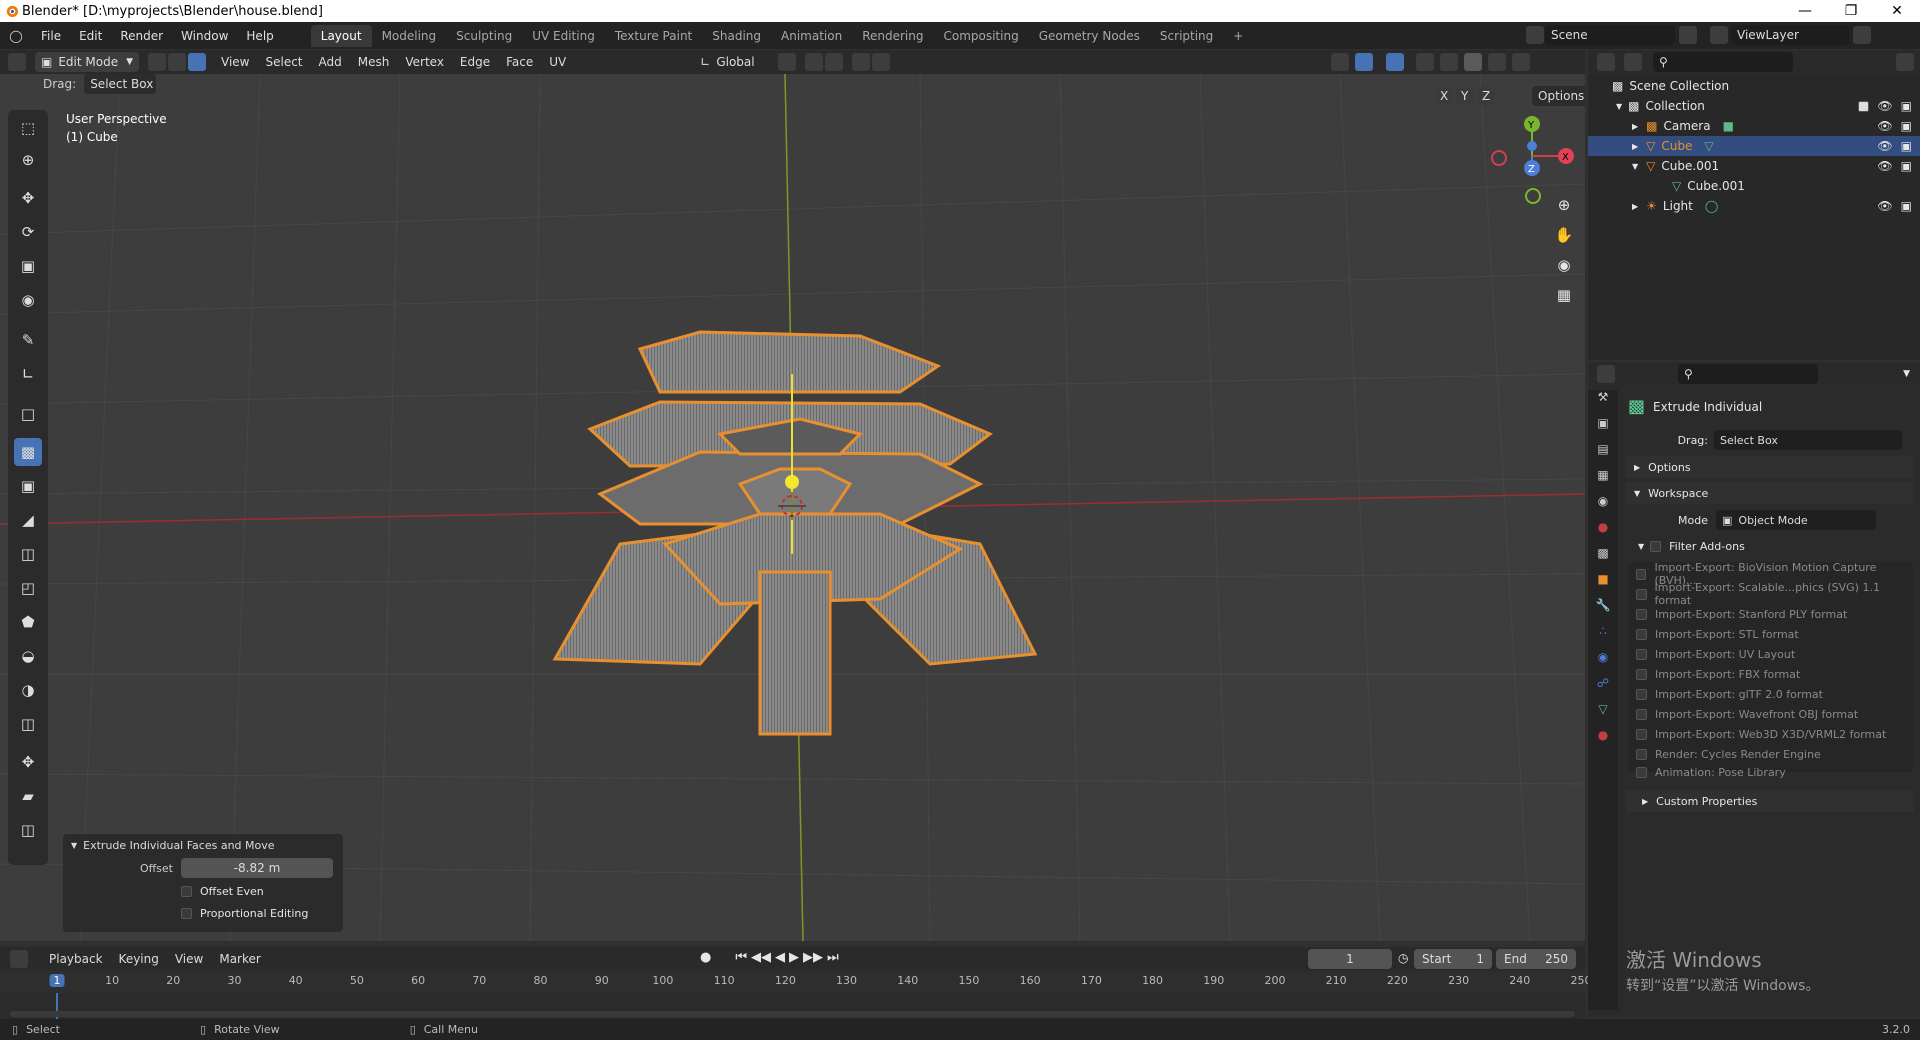 The image size is (1920, 1040). Describe the element at coordinates (28, 762) in the screenshot. I see `shrink-fatten-tool: ✥` at that location.